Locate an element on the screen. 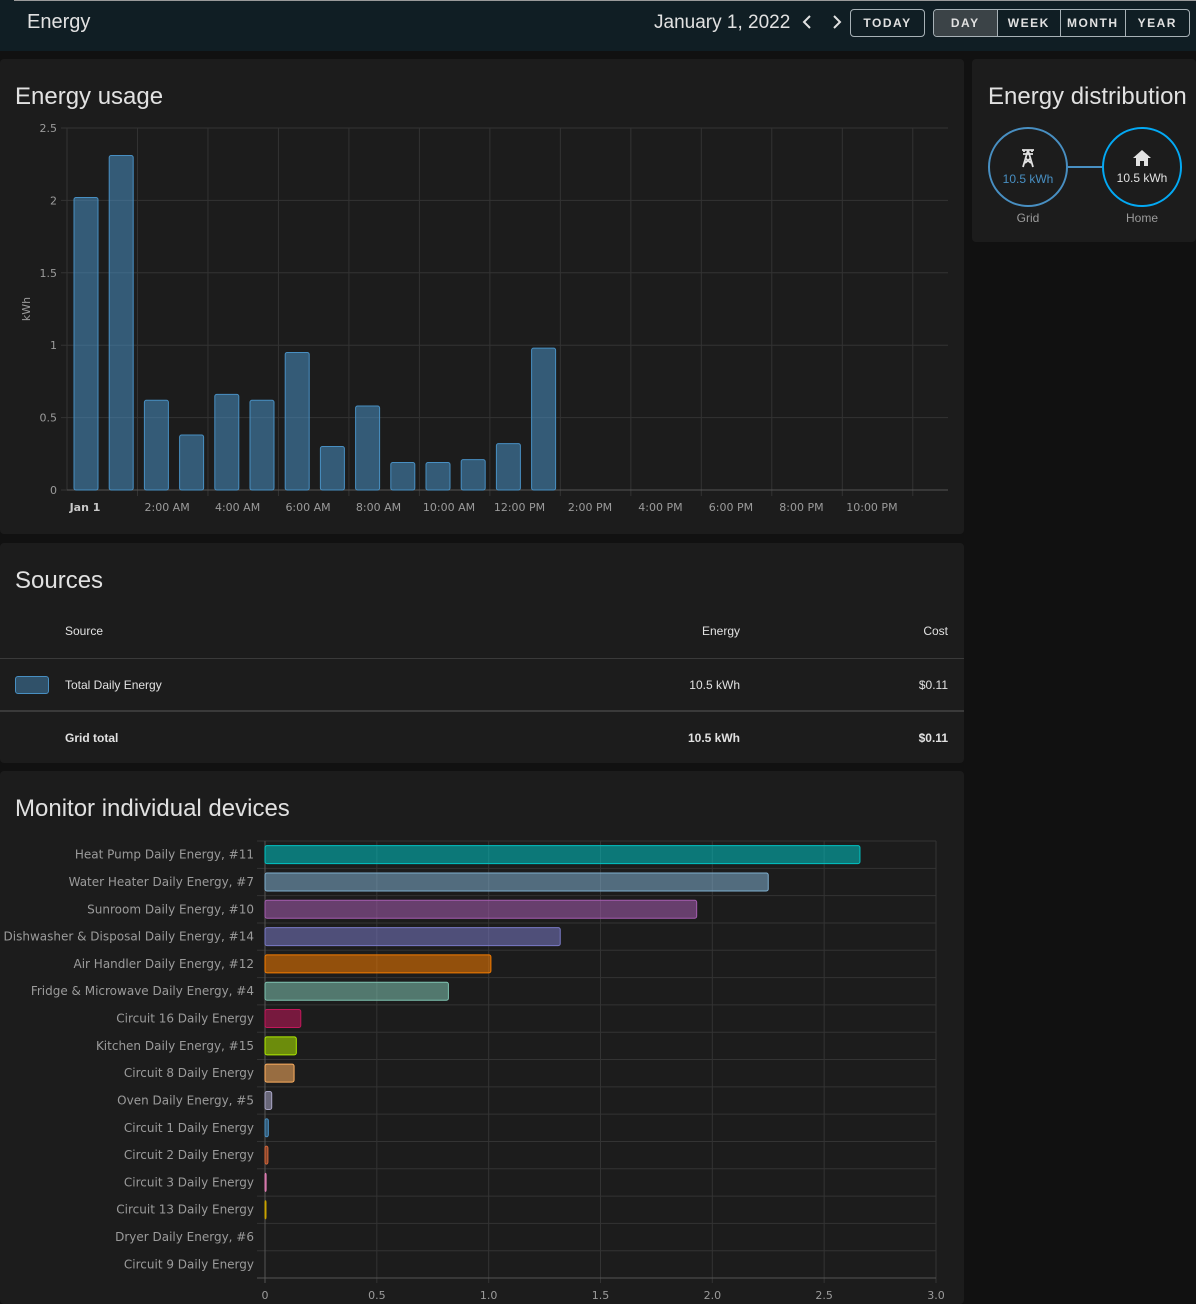 Image resolution: width=1196 pixels, height=1304 pixels. device-label: Oven Daily Energy, #5 is located at coordinates (185, 1100).